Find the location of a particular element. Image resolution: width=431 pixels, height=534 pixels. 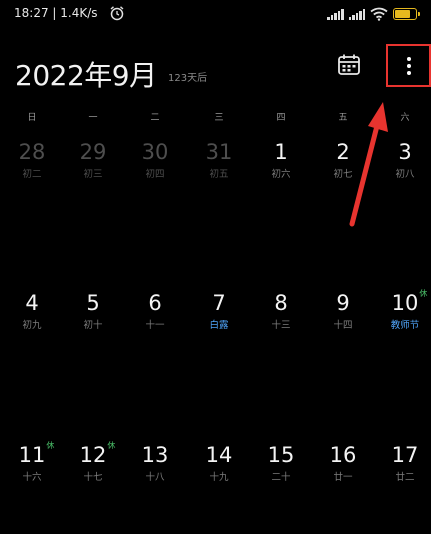

lunar-date: 初三 is located at coordinates (93, 174).